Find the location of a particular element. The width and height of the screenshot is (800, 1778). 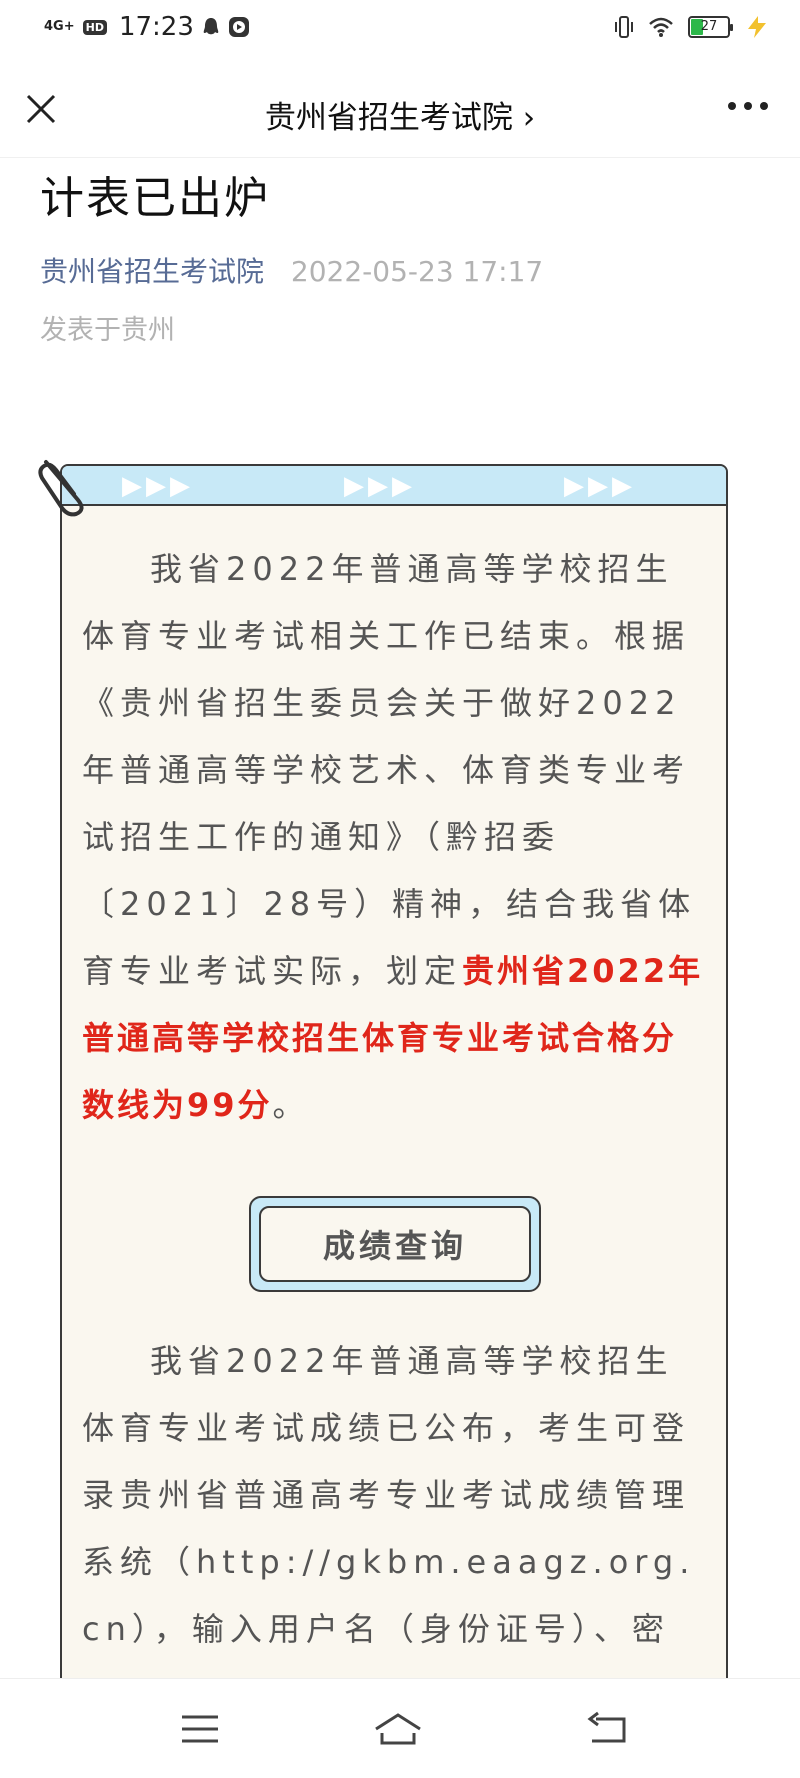

article-title: 计表已出炉 is located at coordinates (155, 198).